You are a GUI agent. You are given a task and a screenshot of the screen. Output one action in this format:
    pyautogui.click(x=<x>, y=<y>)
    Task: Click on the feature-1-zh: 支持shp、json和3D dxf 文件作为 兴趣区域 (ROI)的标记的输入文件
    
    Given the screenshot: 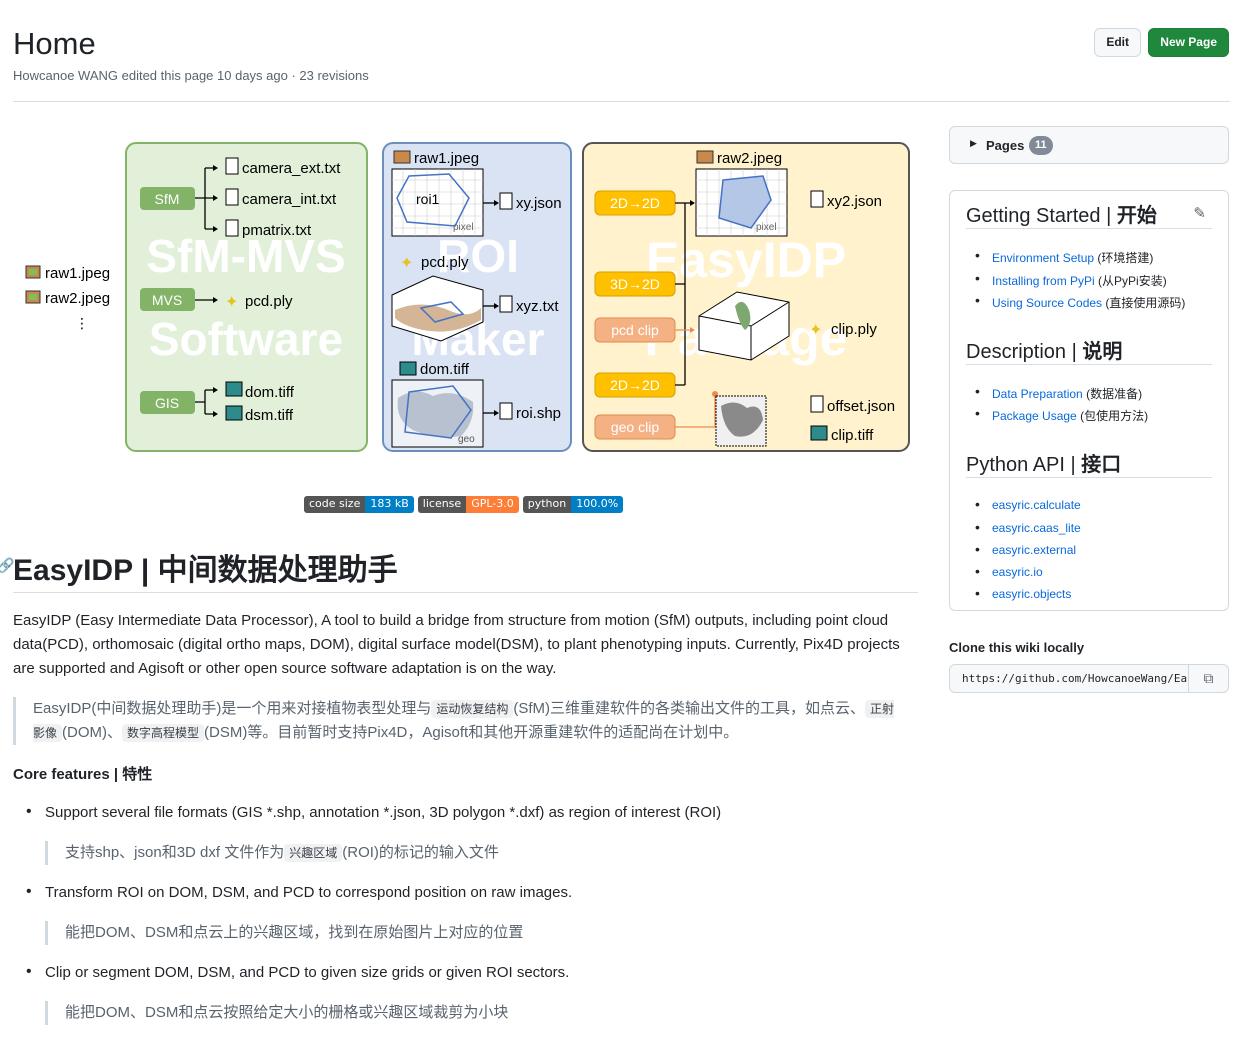 What is the action you would take?
    pyautogui.click(x=475, y=853)
    